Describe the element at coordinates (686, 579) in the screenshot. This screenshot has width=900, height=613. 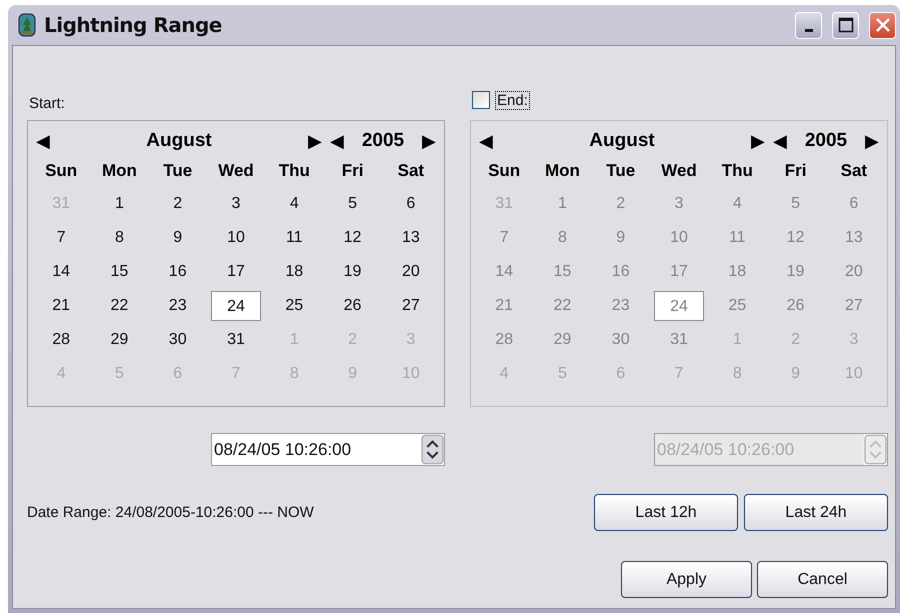
I see `apply-button: Apply` at that location.